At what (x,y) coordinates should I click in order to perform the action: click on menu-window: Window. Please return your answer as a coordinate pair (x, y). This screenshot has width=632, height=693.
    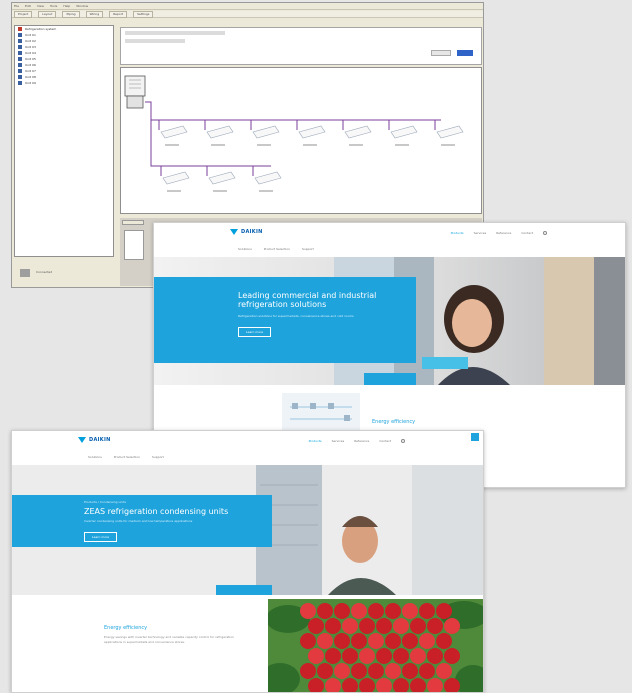
    Looking at the image, I should click on (82, 6).